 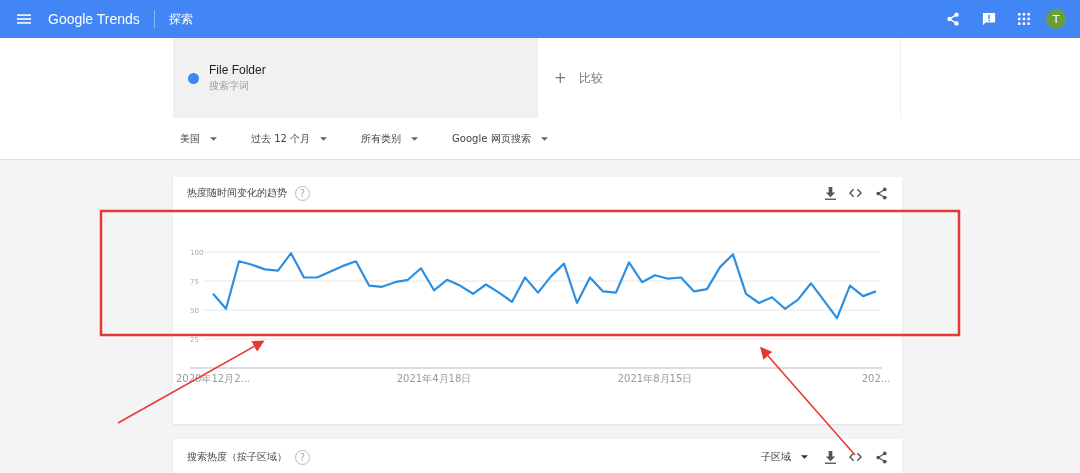 I want to click on search-term-card: File Folder 搜索字词, so click(x=355, y=78).